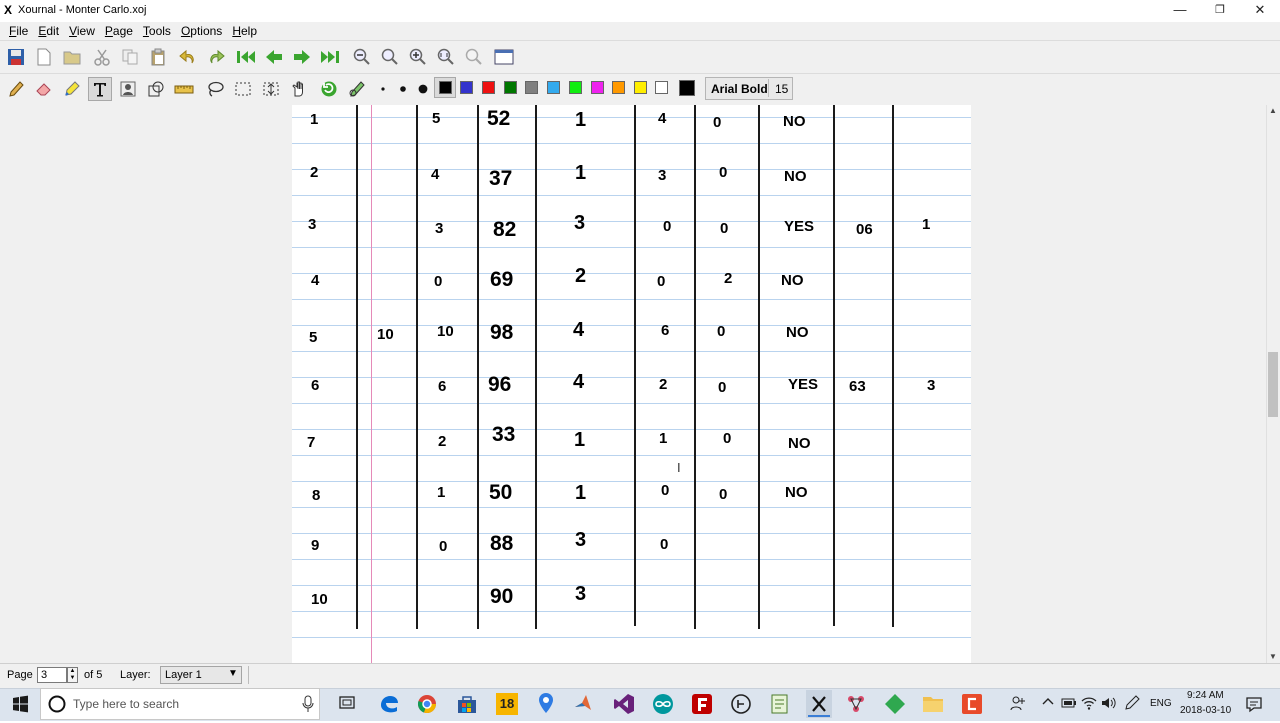 This screenshot has width=1280, height=723. I want to click on current-color-button, so click(687, 88).